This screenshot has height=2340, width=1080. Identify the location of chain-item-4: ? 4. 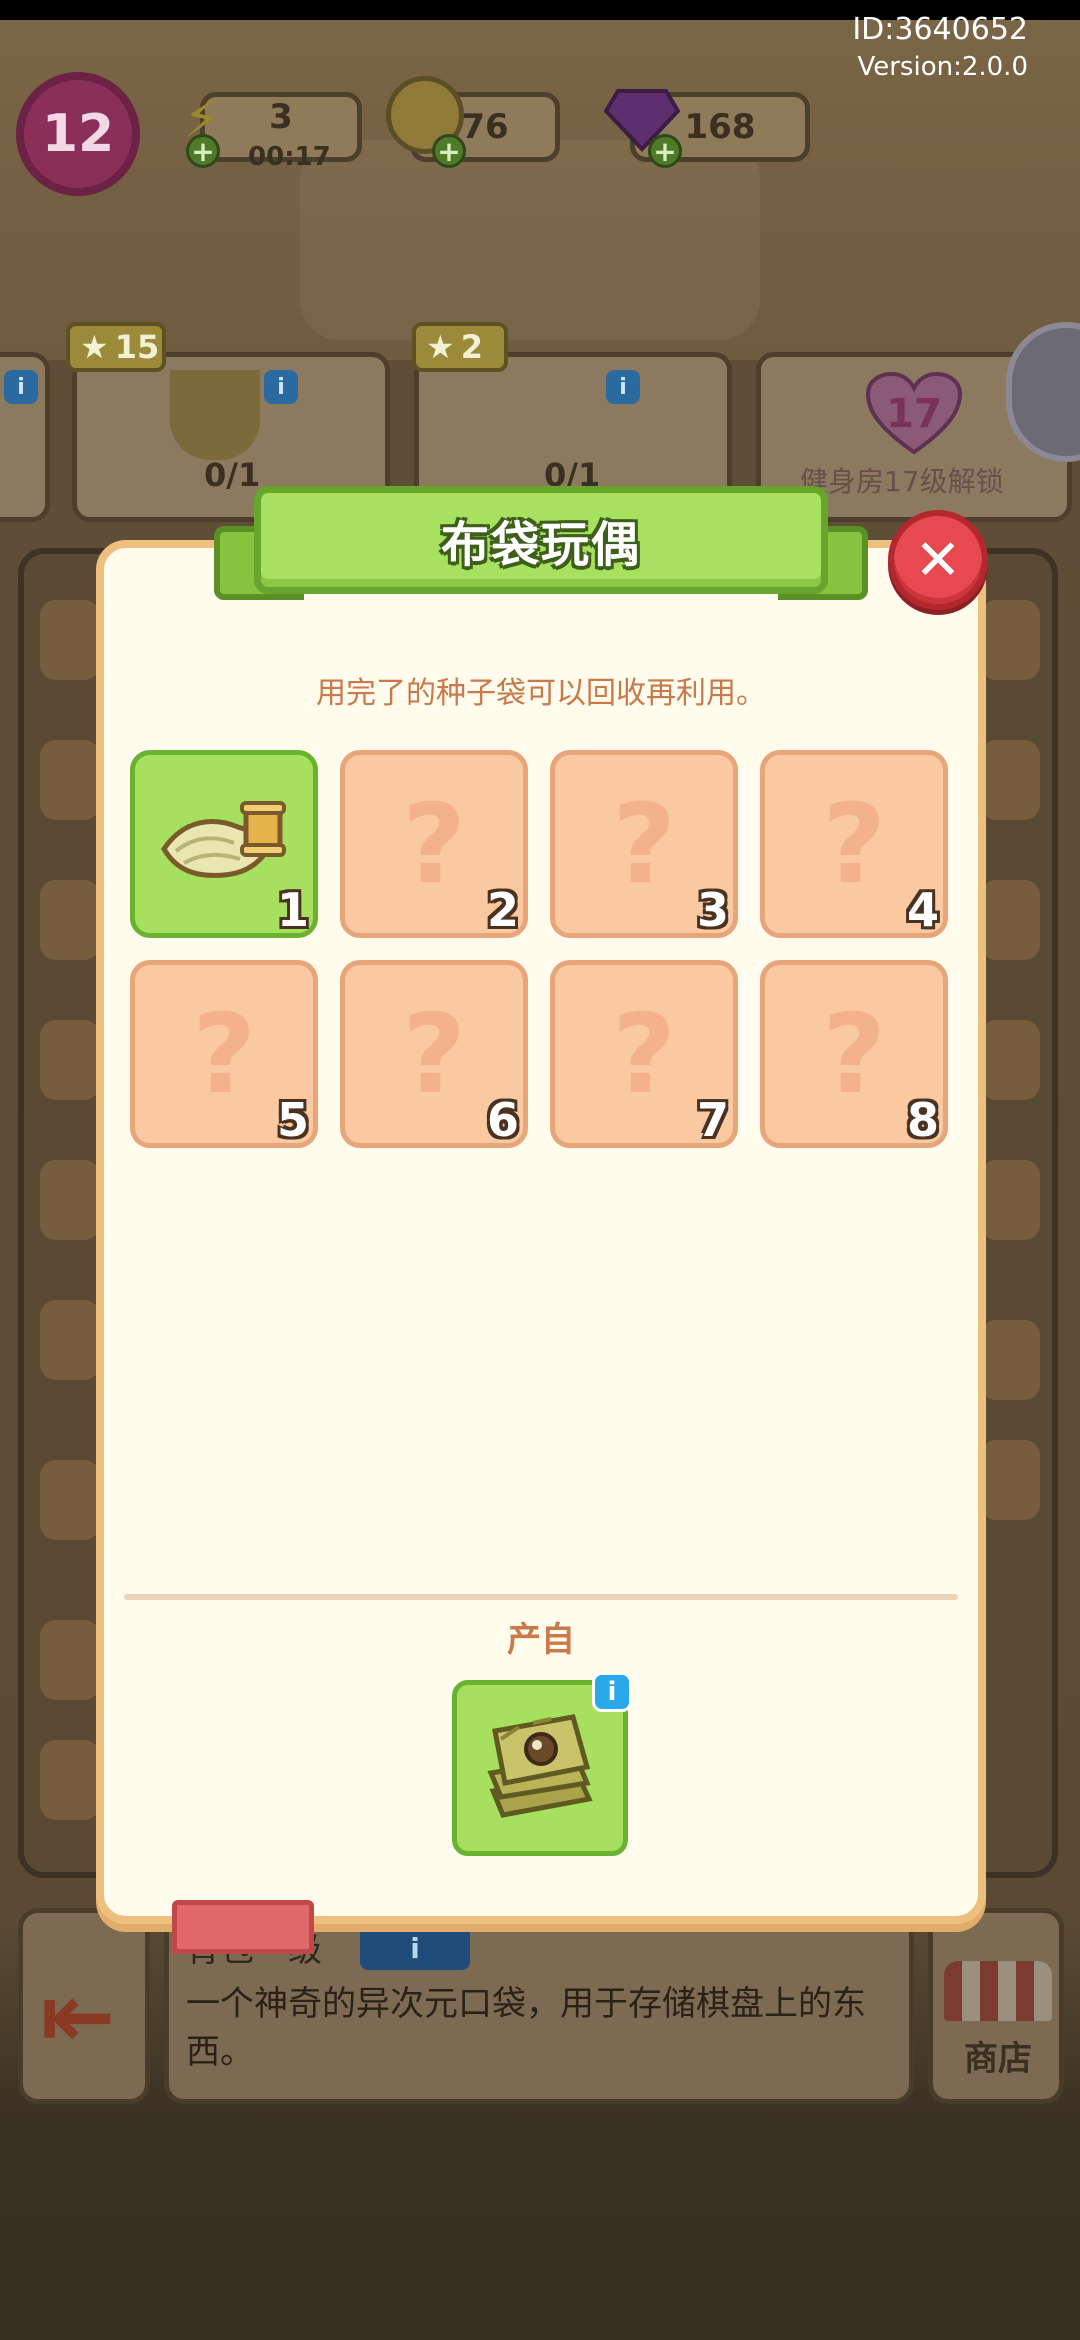
(854, 844).